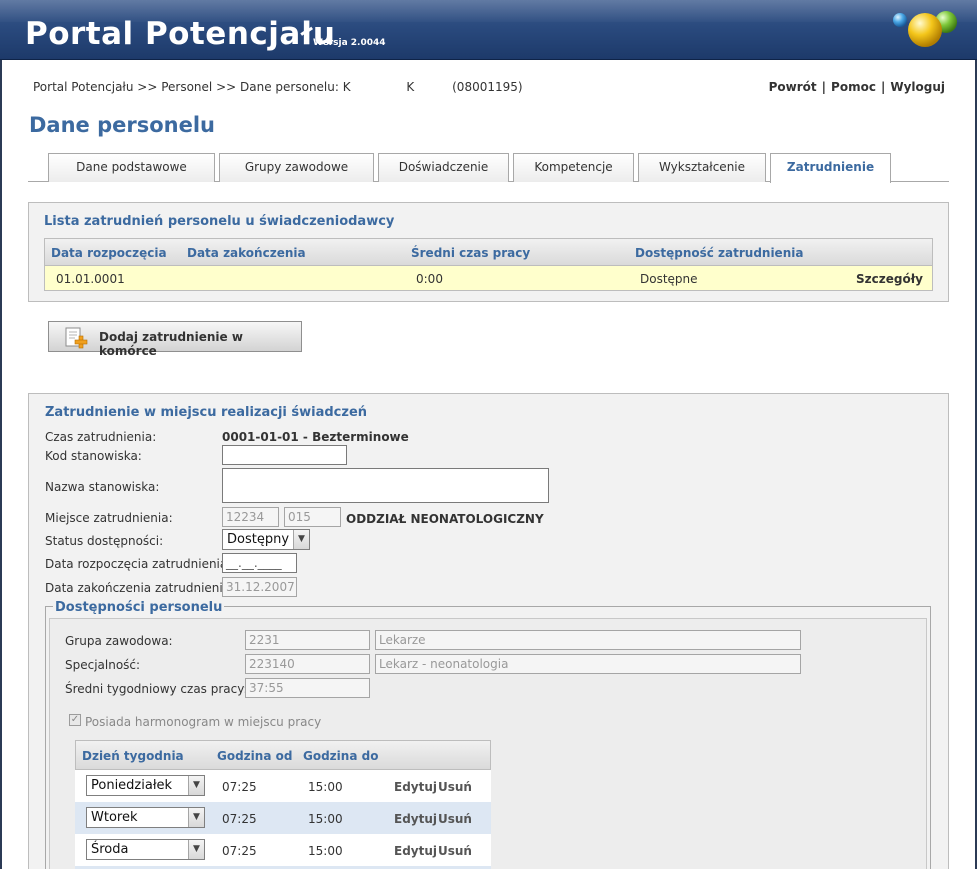 Image resolution: width=977 pixels, height=869 pixels. Describe the element at coordinates (133, 756) in the screenshot. I see `column-header-day: Dzień tygodnia` at that location.